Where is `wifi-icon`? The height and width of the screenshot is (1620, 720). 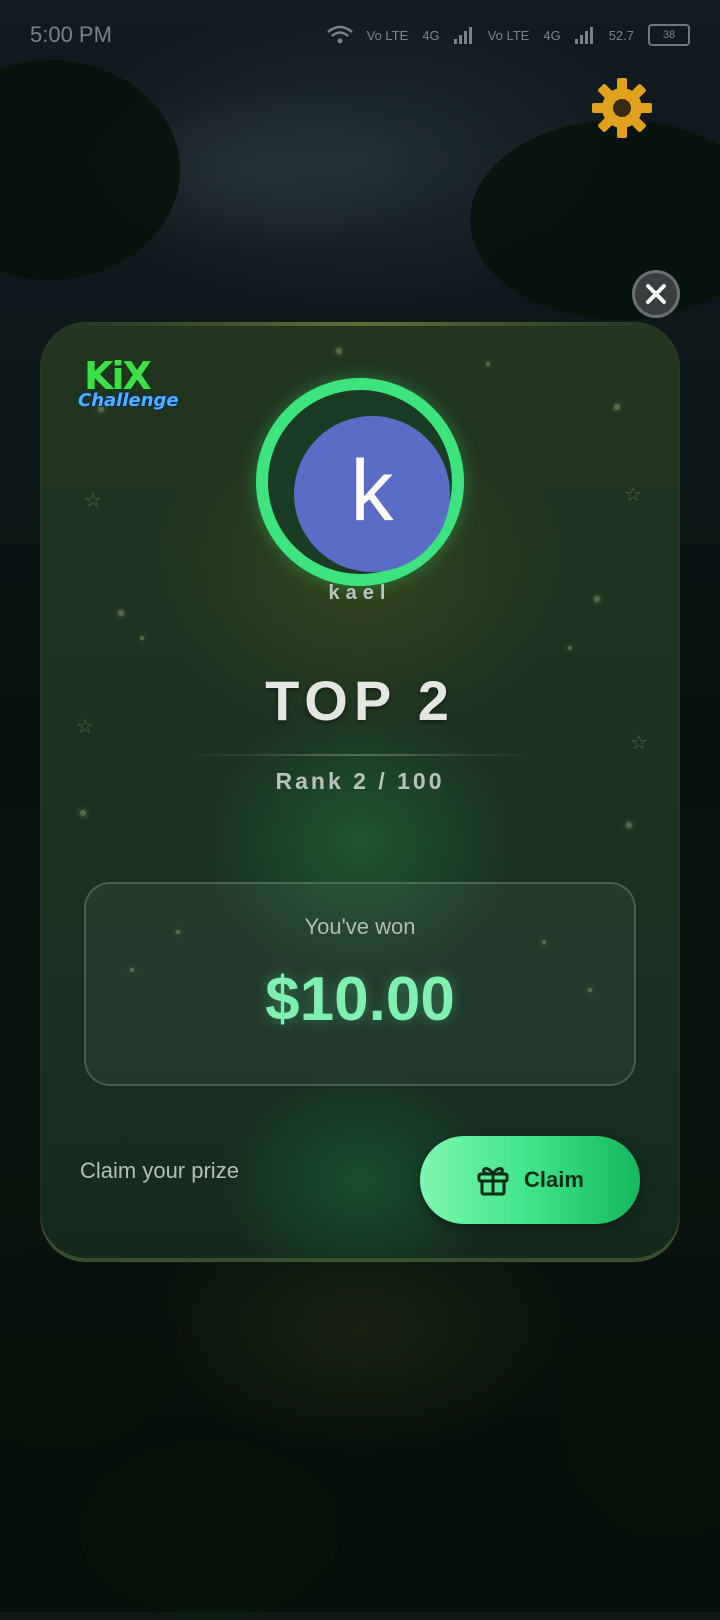 wifi-icon is located at coordinates (339, 34).